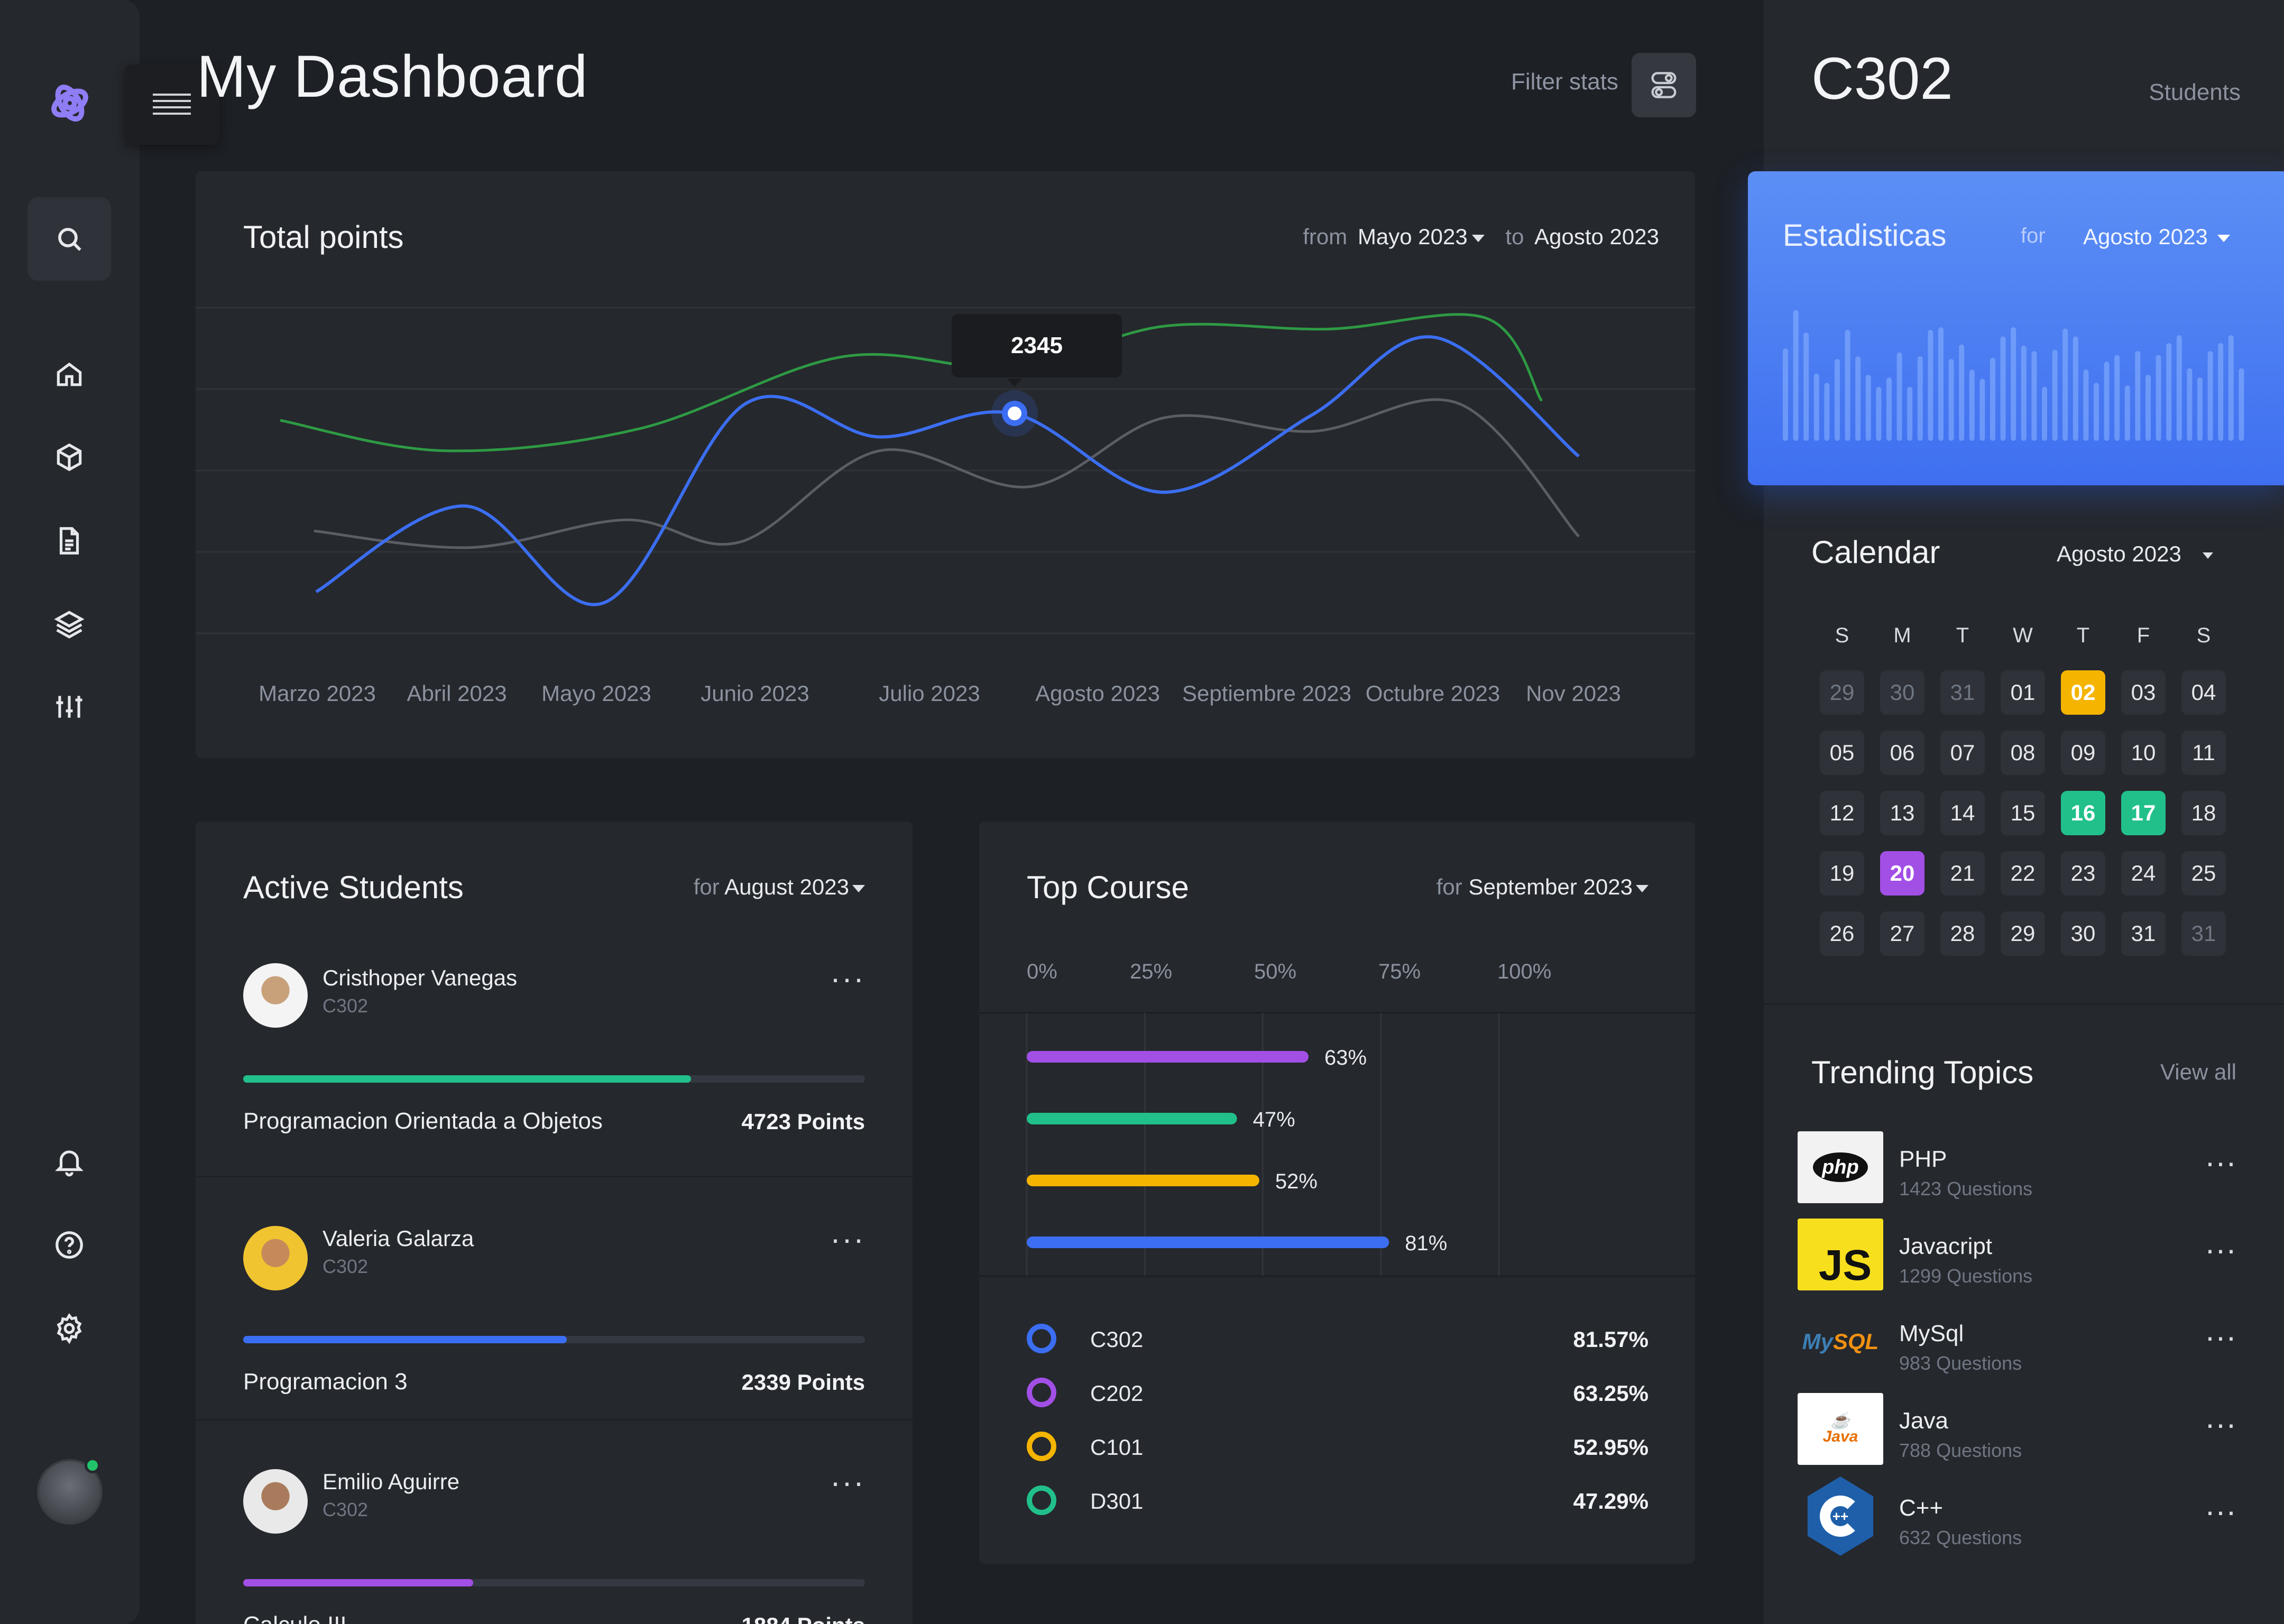  I want to click on notifications-button, so click(69, 1161).